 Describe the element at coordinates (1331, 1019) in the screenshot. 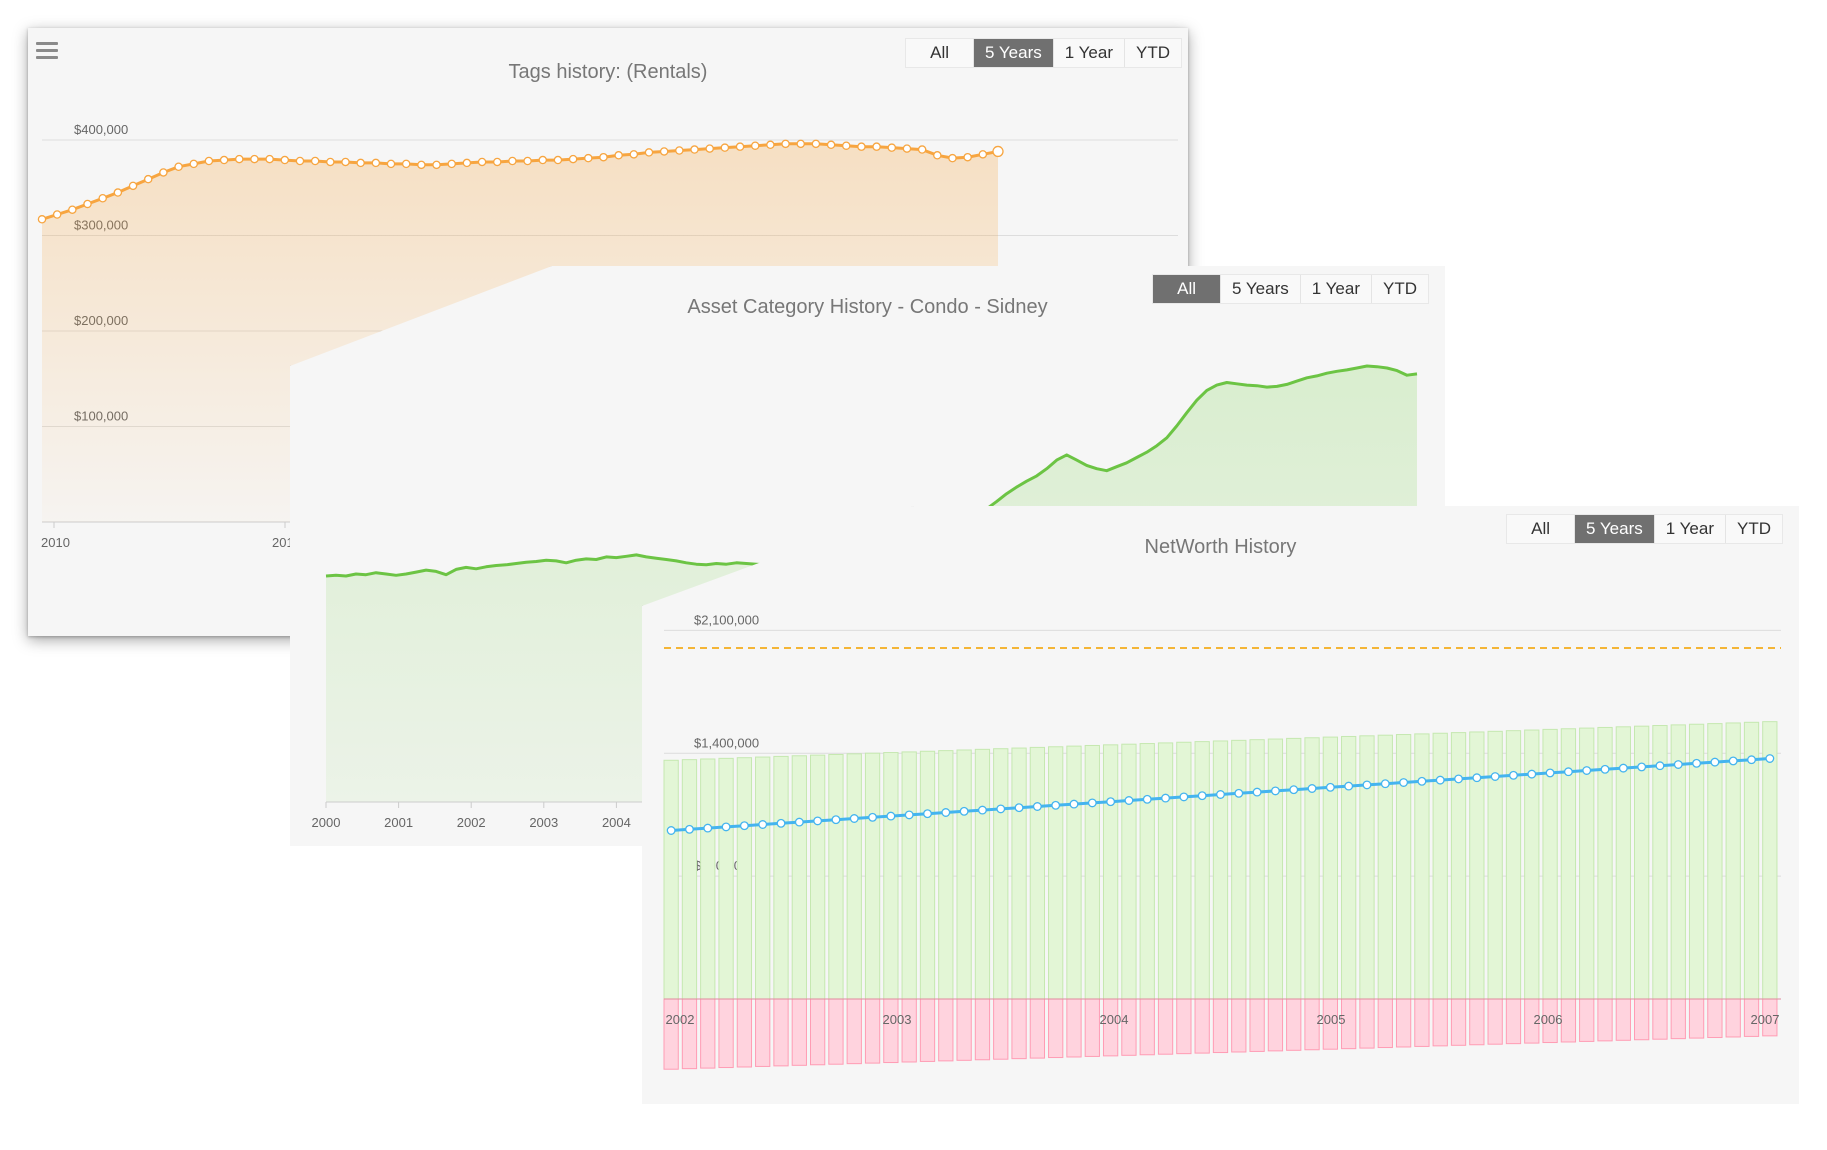

I see `x-tick-label: 2005` at that location.